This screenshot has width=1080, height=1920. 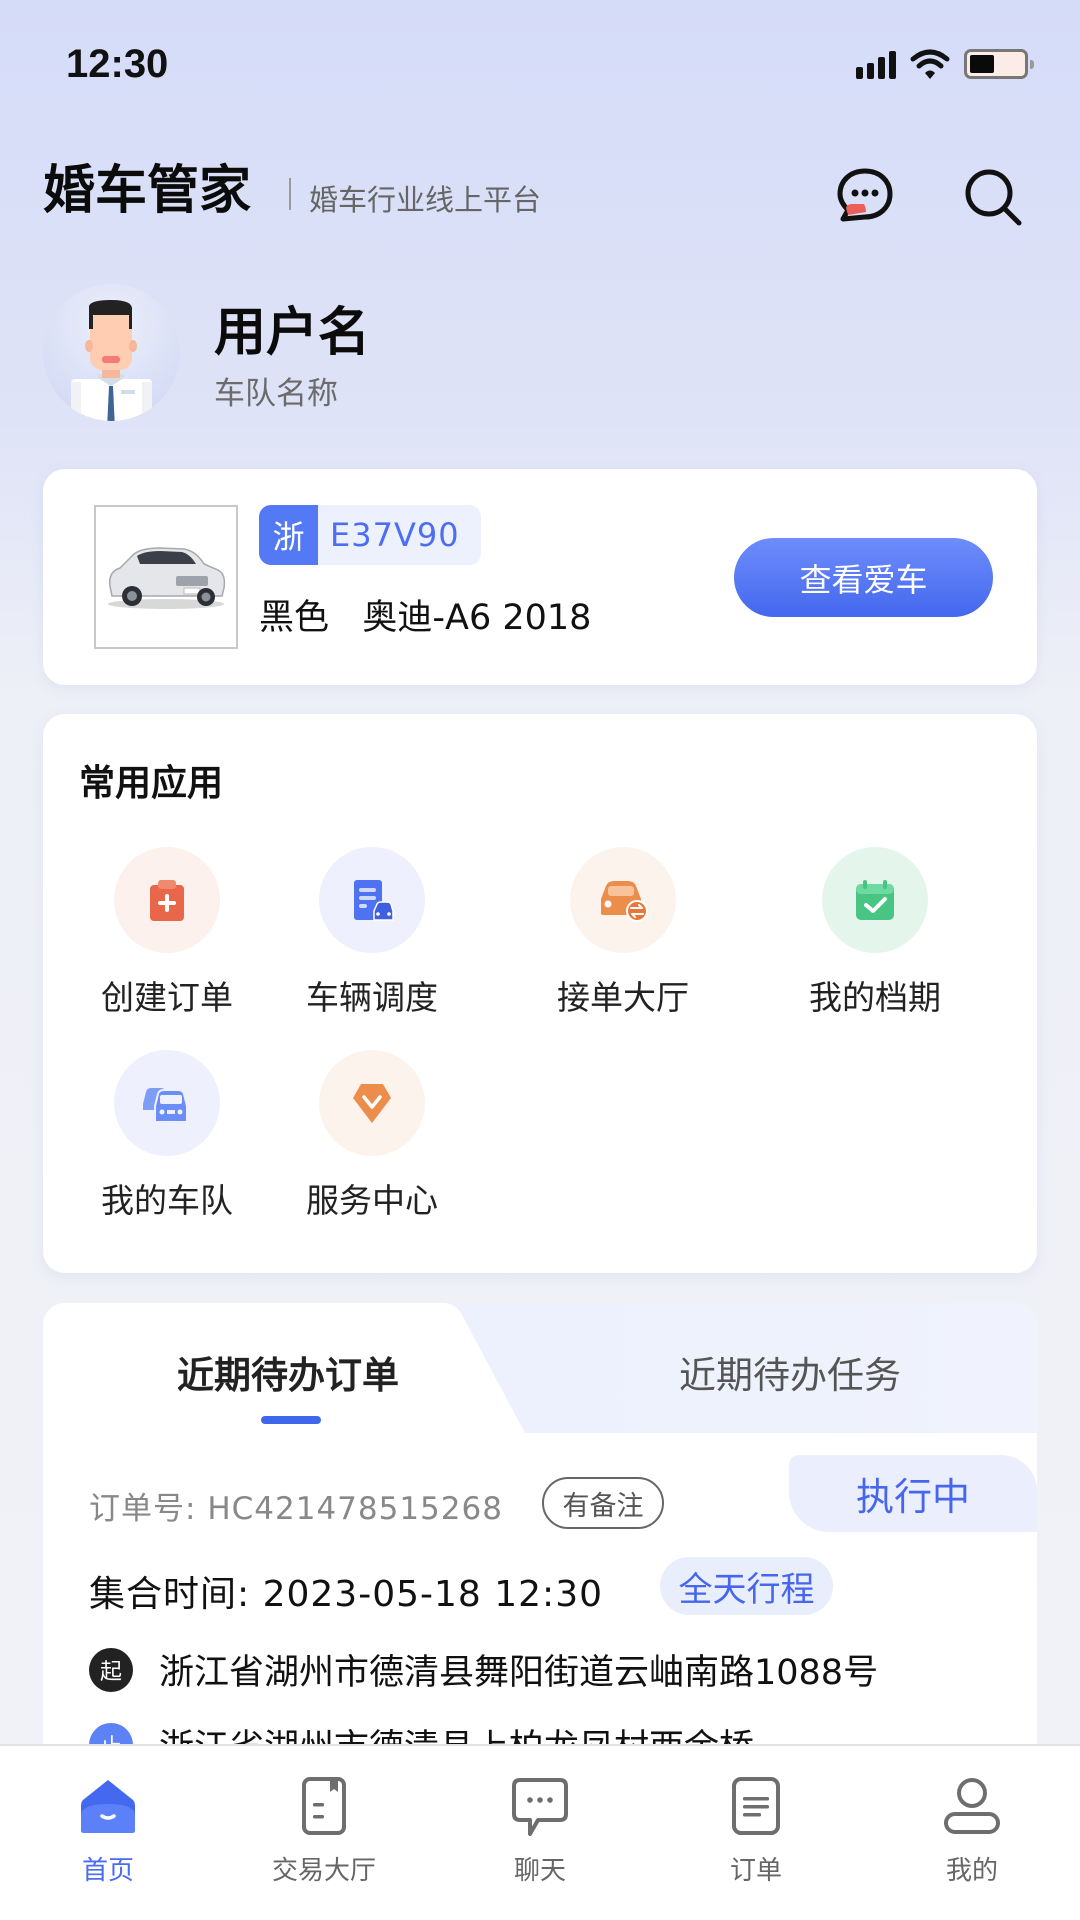 I want to click on tabbar-home: 首页, so click(x=108, y=1831).